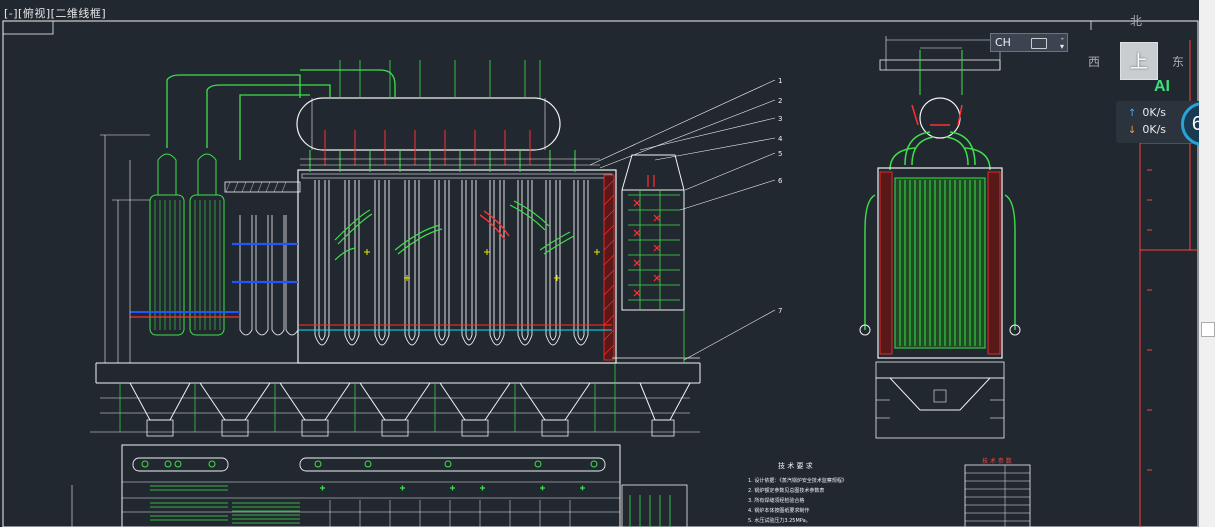 The height and width of the screenshot is (527, 1215). What do you see at coordinates (786, 490) in the screenshot?
I see `notes-line-2: 2. 锅炉额定参数见总图技术参数表` at bounding box center [786, 490].